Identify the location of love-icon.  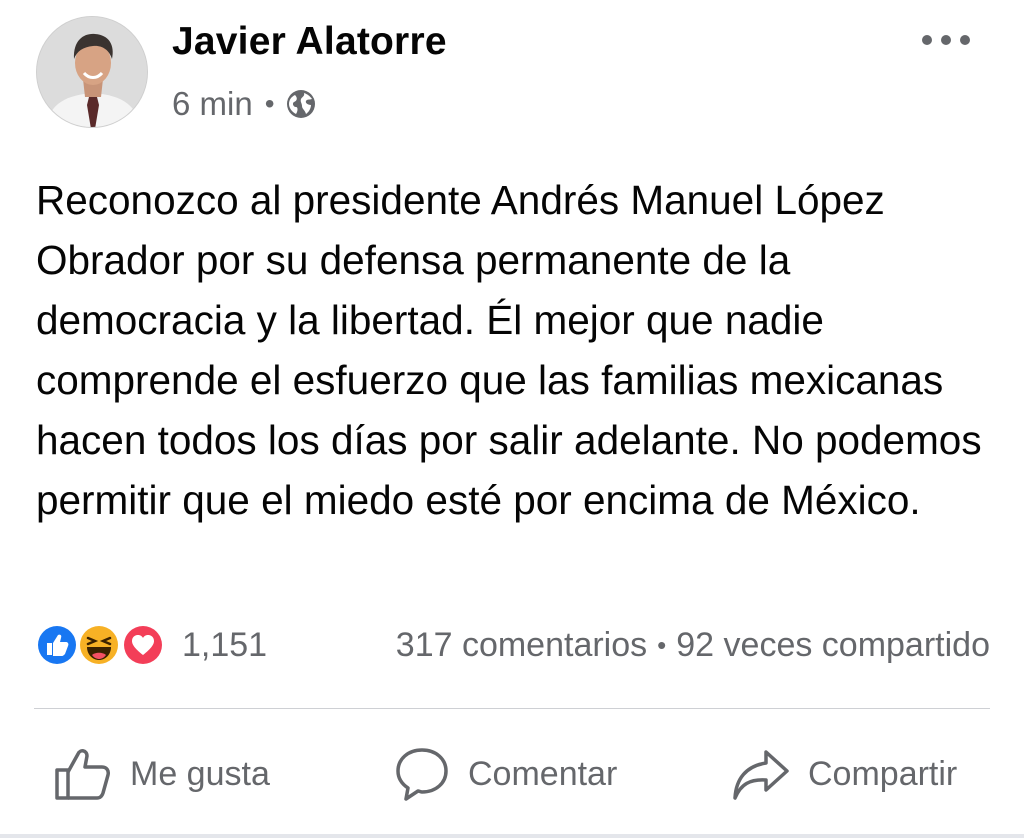
(143, 645).